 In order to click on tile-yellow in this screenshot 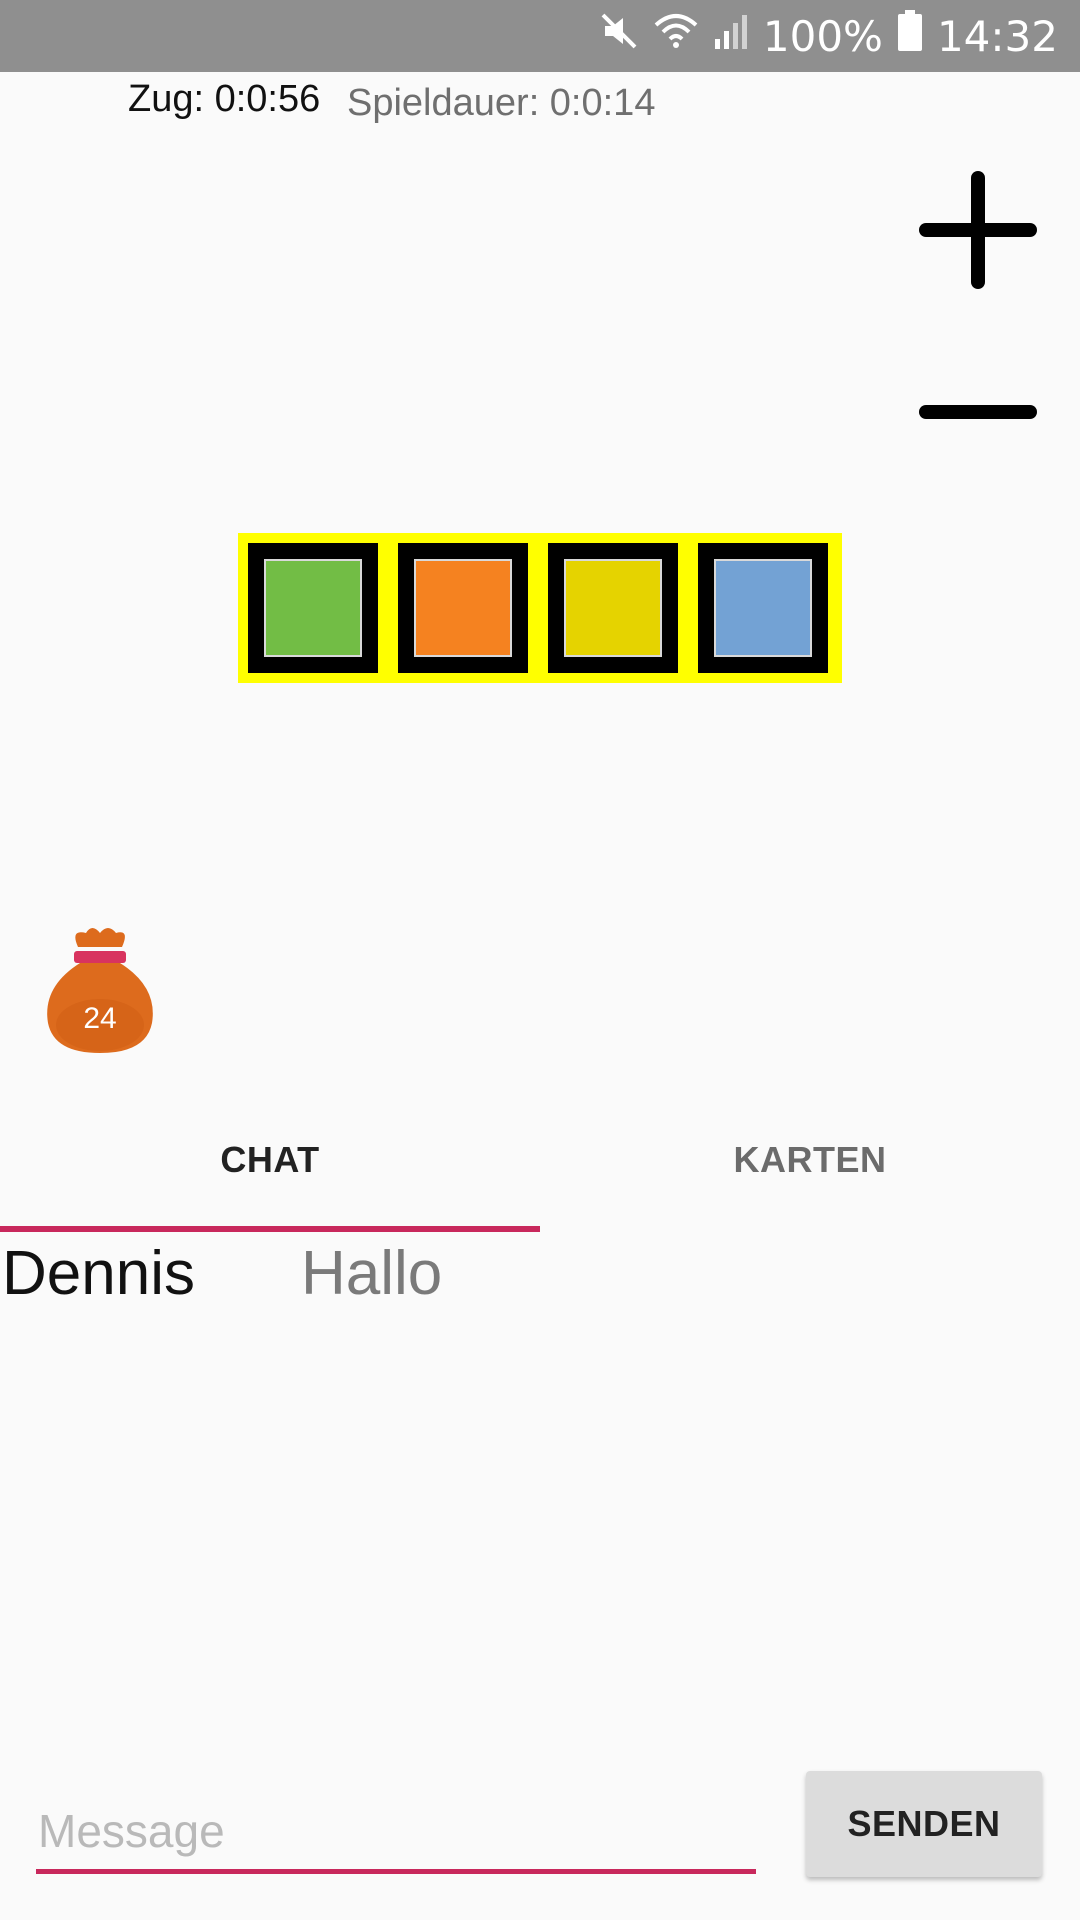, I will do `click(613, 608)`.